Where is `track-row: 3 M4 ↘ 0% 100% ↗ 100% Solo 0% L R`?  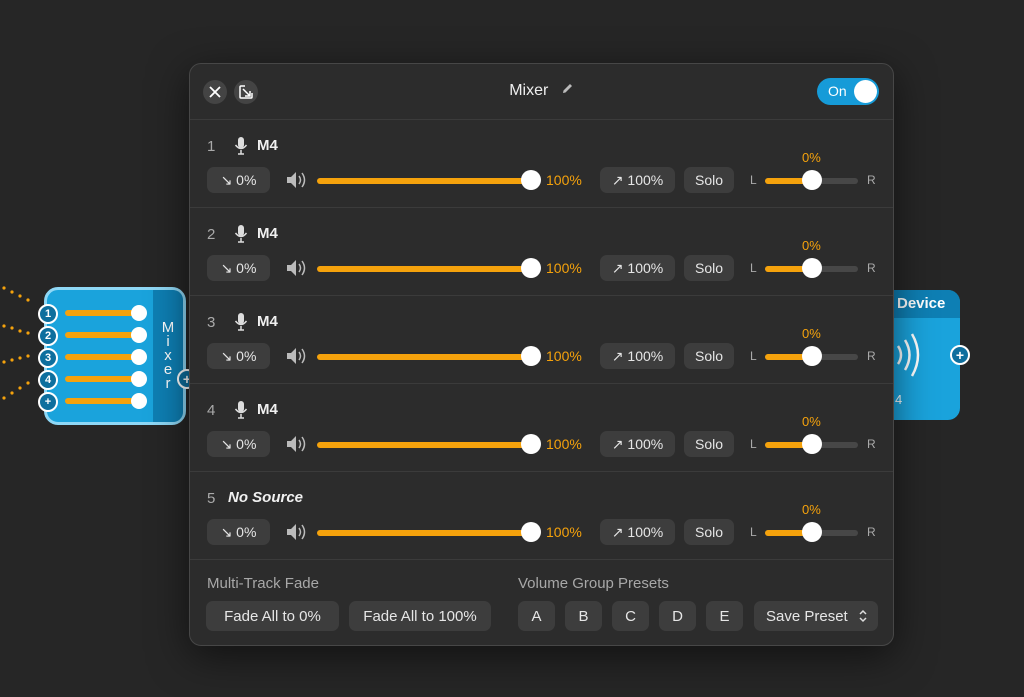 track-row: 3 M4 ↘ 0% 100% ↗ 100% Solo 0% L R is located at coordinates (541, 340).